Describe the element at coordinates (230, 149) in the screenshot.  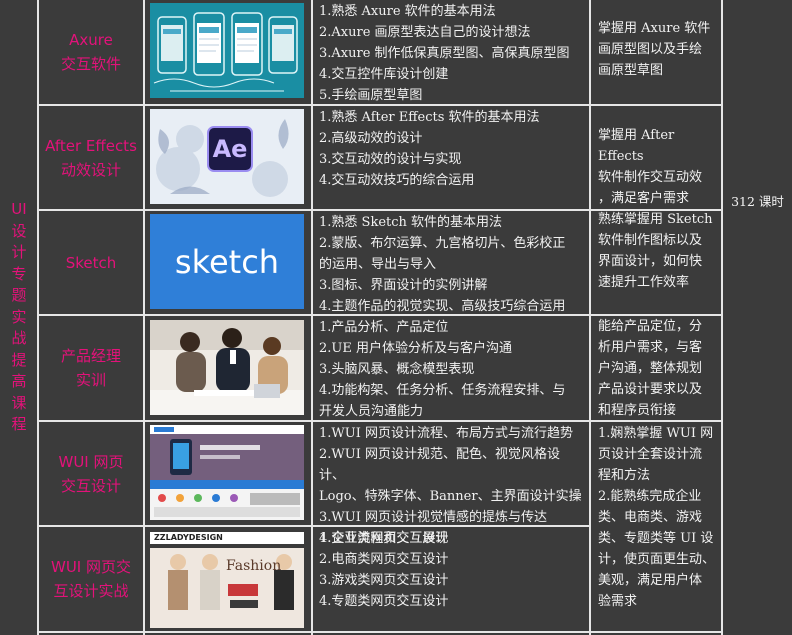
I see `ae-logo-text: Ae` at that location.